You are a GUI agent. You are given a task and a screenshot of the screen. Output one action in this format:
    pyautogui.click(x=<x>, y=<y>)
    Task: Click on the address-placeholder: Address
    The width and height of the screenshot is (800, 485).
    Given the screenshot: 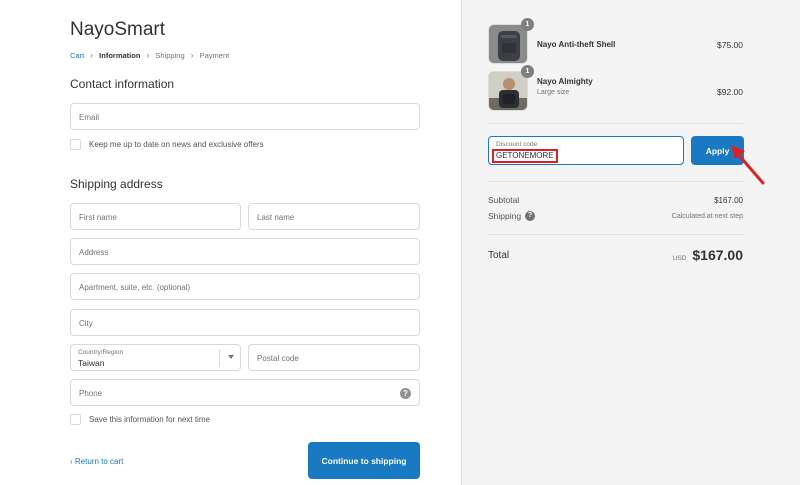 What is the action you would take?
    pyautogui.click(x=94, y=252)
    